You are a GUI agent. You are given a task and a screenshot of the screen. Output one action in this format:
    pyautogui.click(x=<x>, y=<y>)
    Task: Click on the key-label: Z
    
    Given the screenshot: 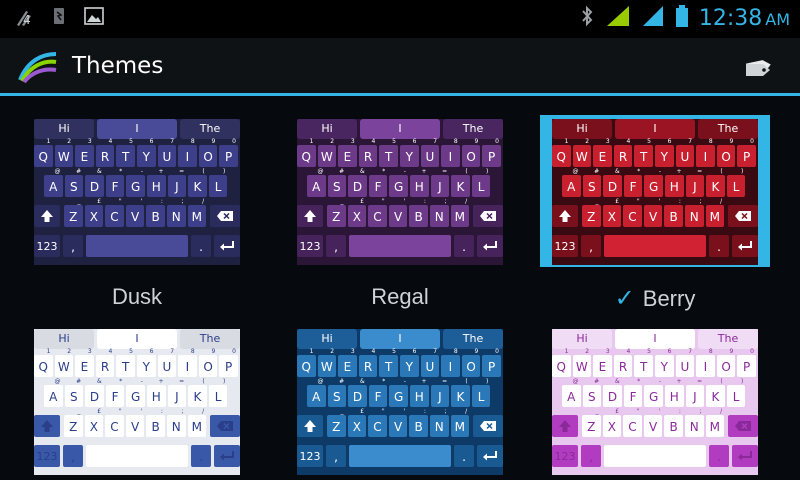 What is the action you would take?
    pyautogui.click(x=591, y=217)
    